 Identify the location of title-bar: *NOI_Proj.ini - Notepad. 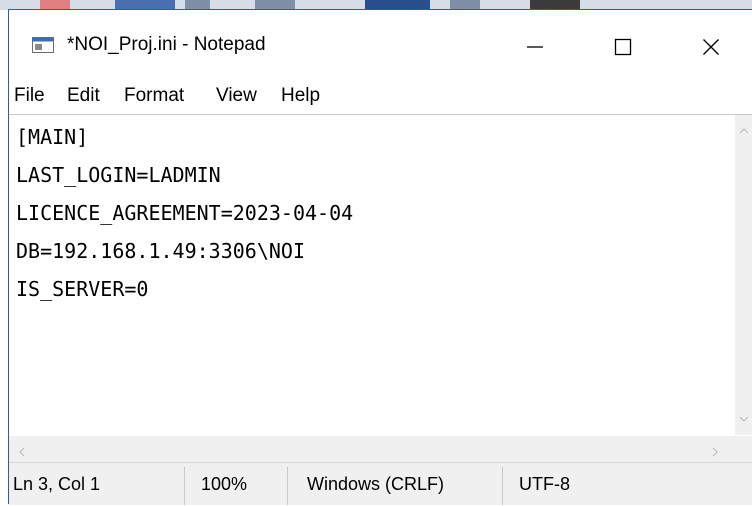
(380, 44).